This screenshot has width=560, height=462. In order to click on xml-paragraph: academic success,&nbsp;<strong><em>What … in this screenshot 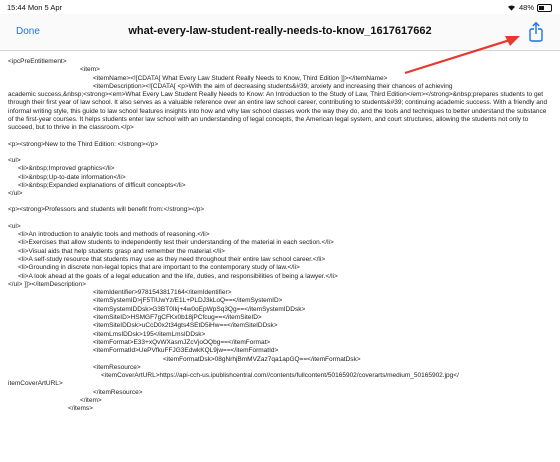, I will do `click(278, 111)`.